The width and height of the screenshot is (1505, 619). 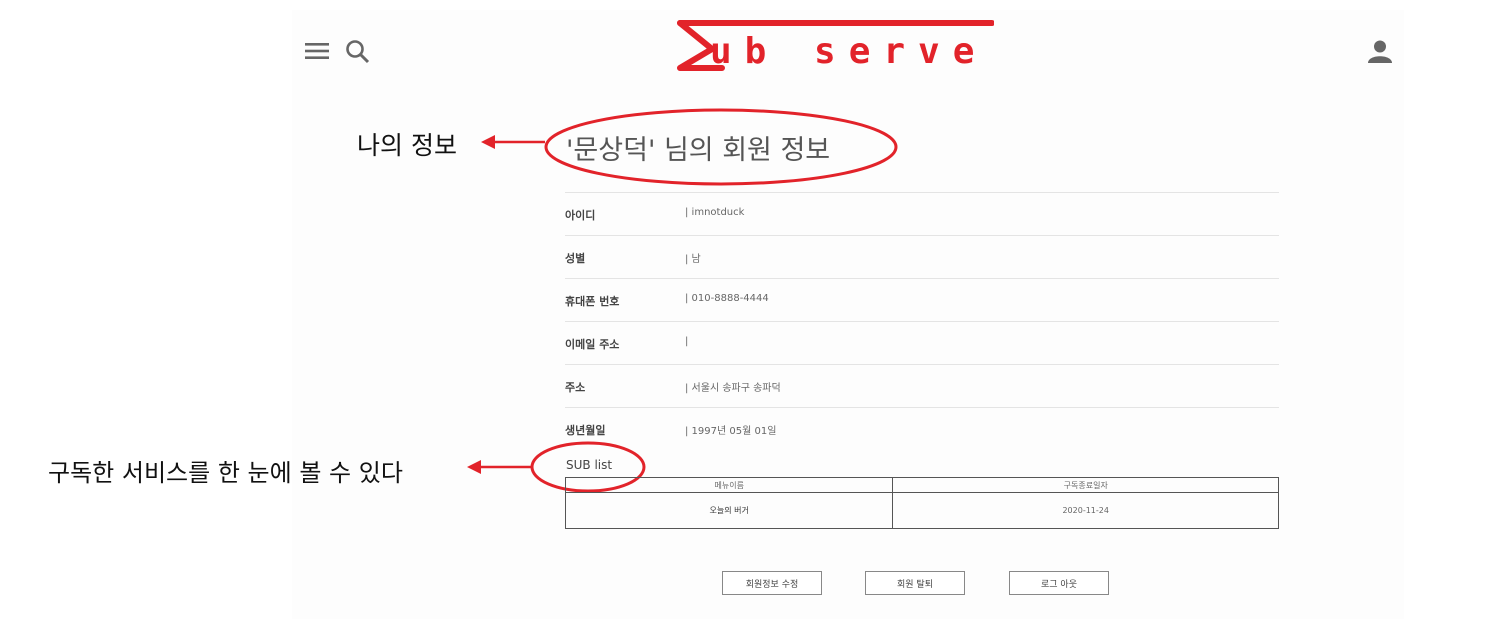 What do you see at coordinates (407, 145) in the screenshot?
I see `annotation-my-info: 나의 정보` at bounding box center [407, 145].